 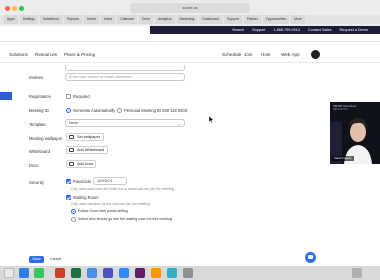 What do you see at coordinates (248, 54) in the screenshot?
I see `nav-join: Join` at bounding box center [248, 54].